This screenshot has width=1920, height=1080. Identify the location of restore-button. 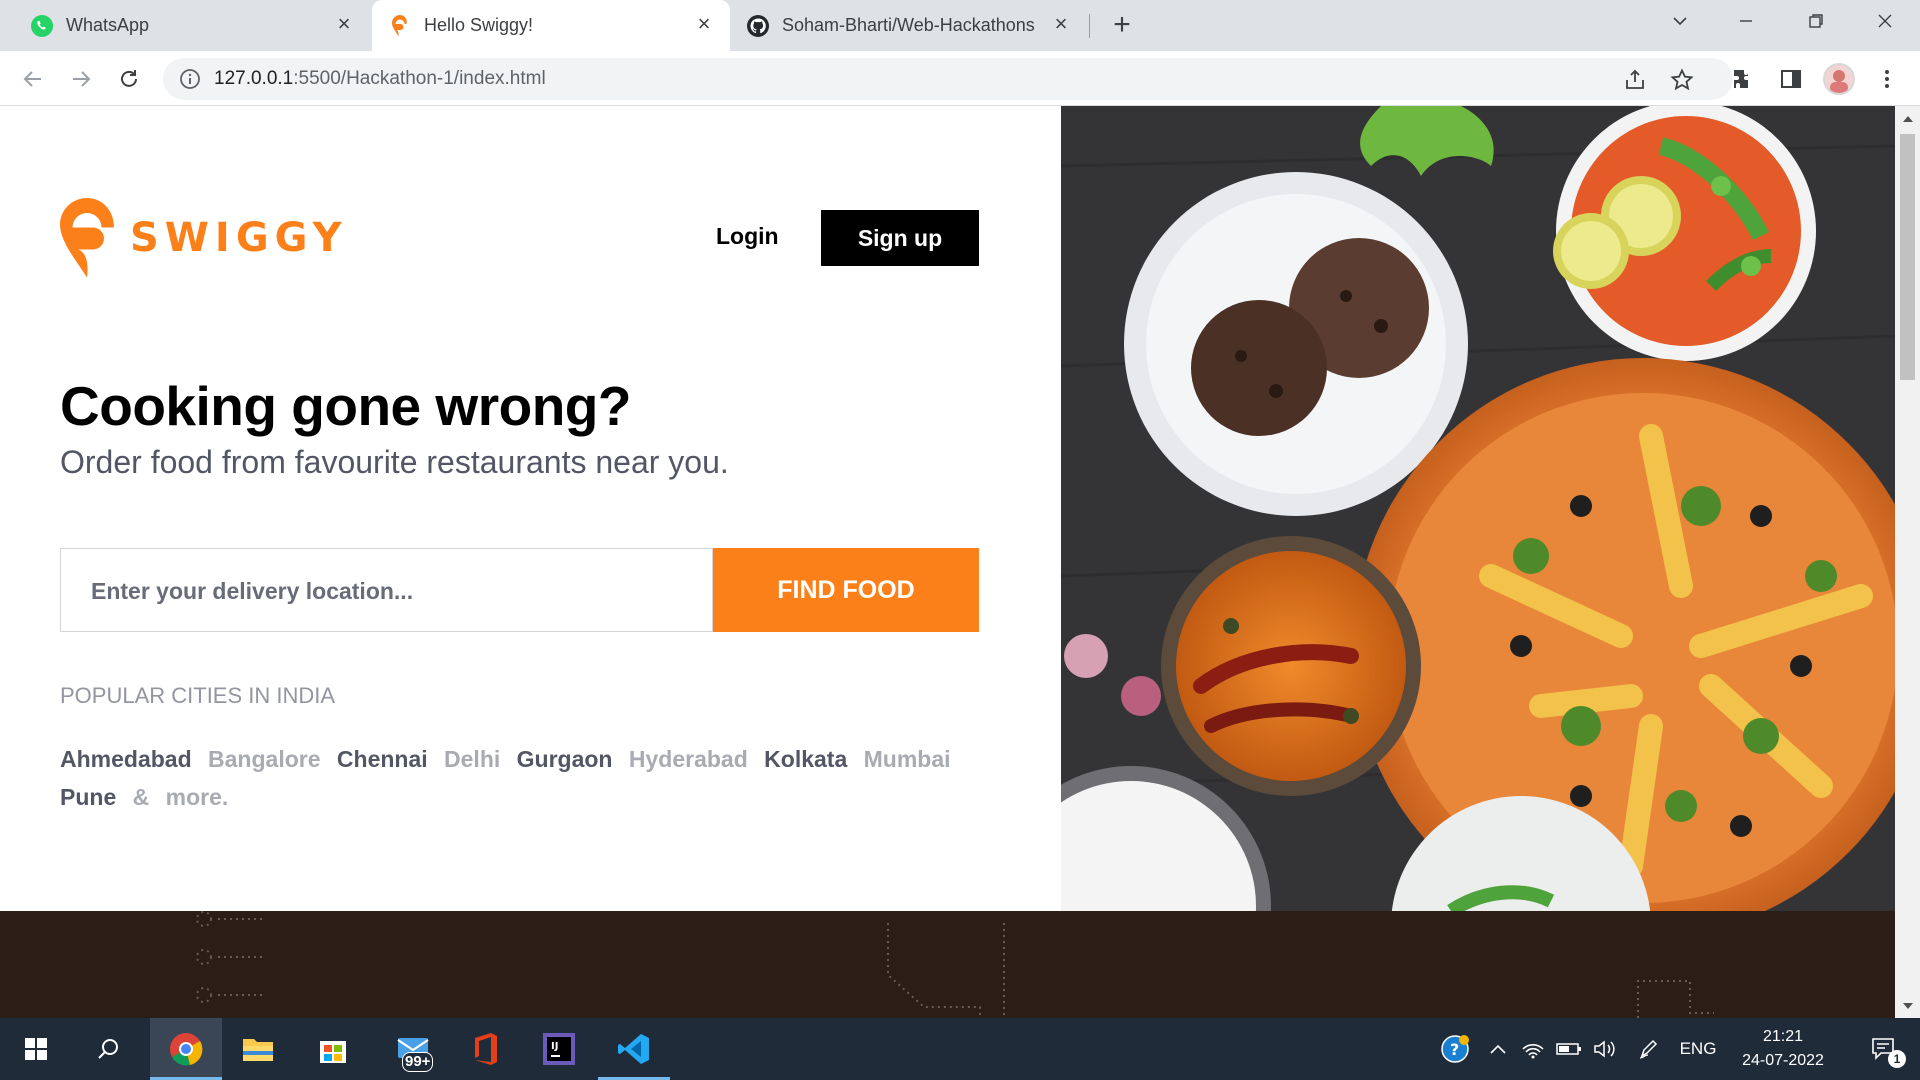
(1816, 21).